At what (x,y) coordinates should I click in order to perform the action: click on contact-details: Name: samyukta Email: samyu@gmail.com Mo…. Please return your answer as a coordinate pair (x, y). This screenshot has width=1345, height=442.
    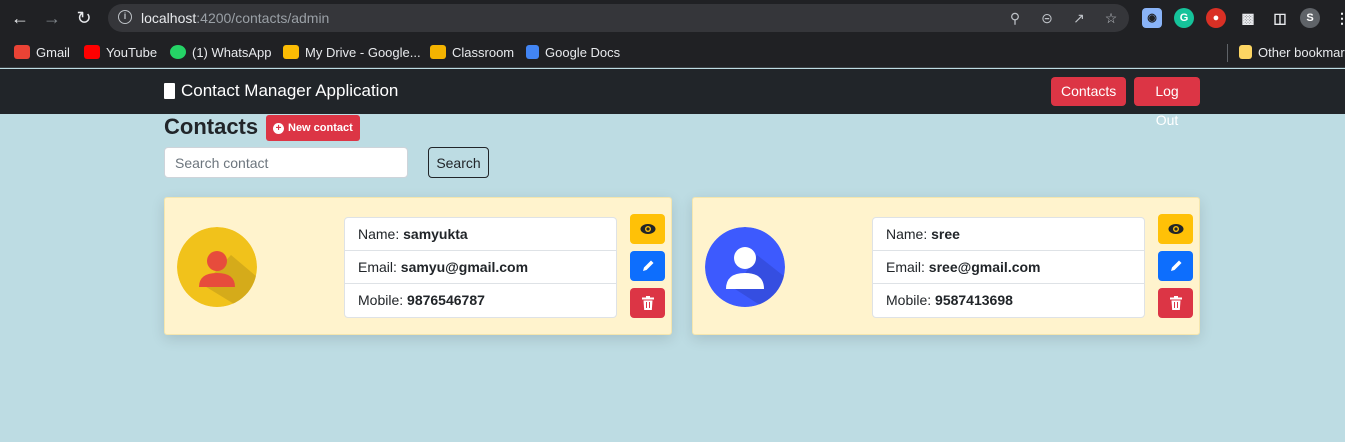
    Looking at the image, I should click on (480, 267).